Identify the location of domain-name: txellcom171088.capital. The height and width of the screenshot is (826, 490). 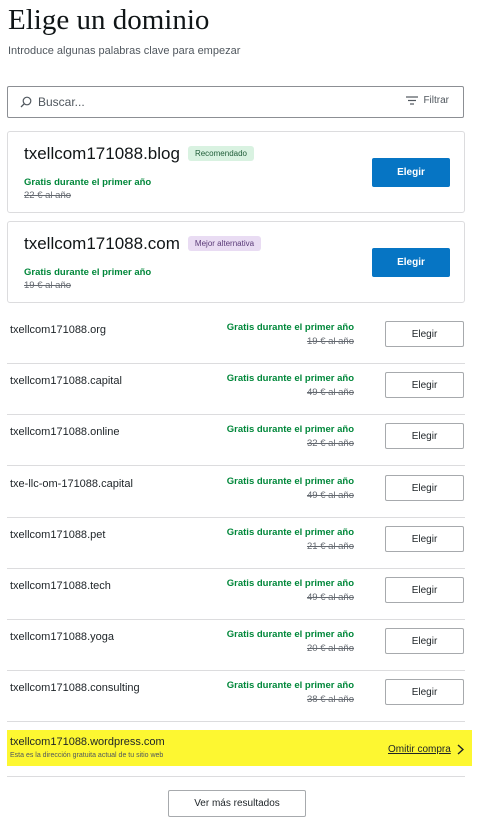
(66, 381).